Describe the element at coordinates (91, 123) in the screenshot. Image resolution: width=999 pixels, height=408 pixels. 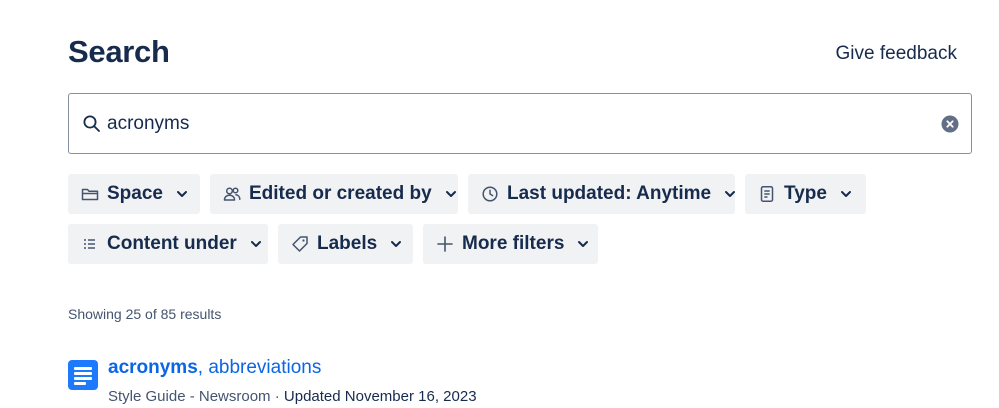
I see `search-icon` at that location.